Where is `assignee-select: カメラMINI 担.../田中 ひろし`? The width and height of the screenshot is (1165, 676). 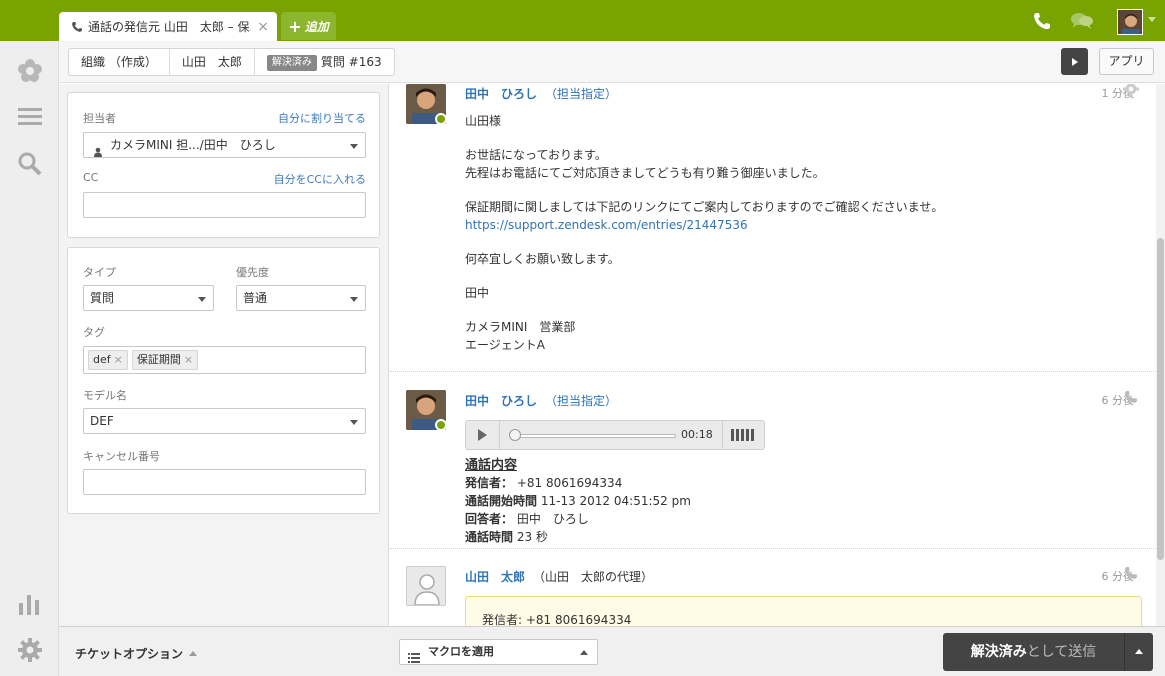
assignee-select: カメラMINI 担.../田中 ひろし is located at coordinates (224, 145).